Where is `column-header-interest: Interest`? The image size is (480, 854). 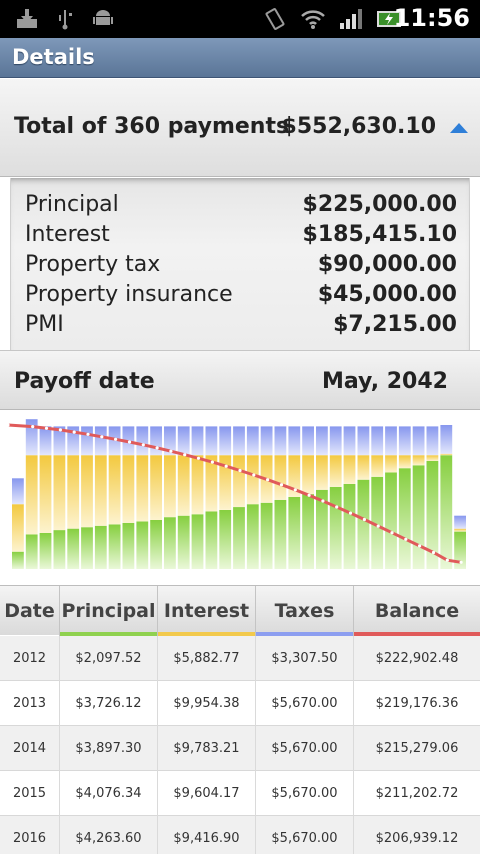
column-header-interest: Interest is located at coordinates (207, 611).